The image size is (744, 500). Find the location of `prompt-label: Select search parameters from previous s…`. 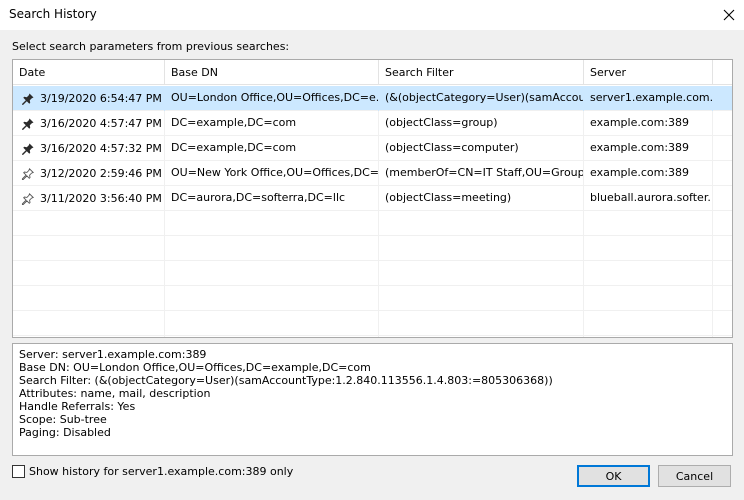

prompt-label: Select search parameters from previous s… is located at coordinates (151, 46).